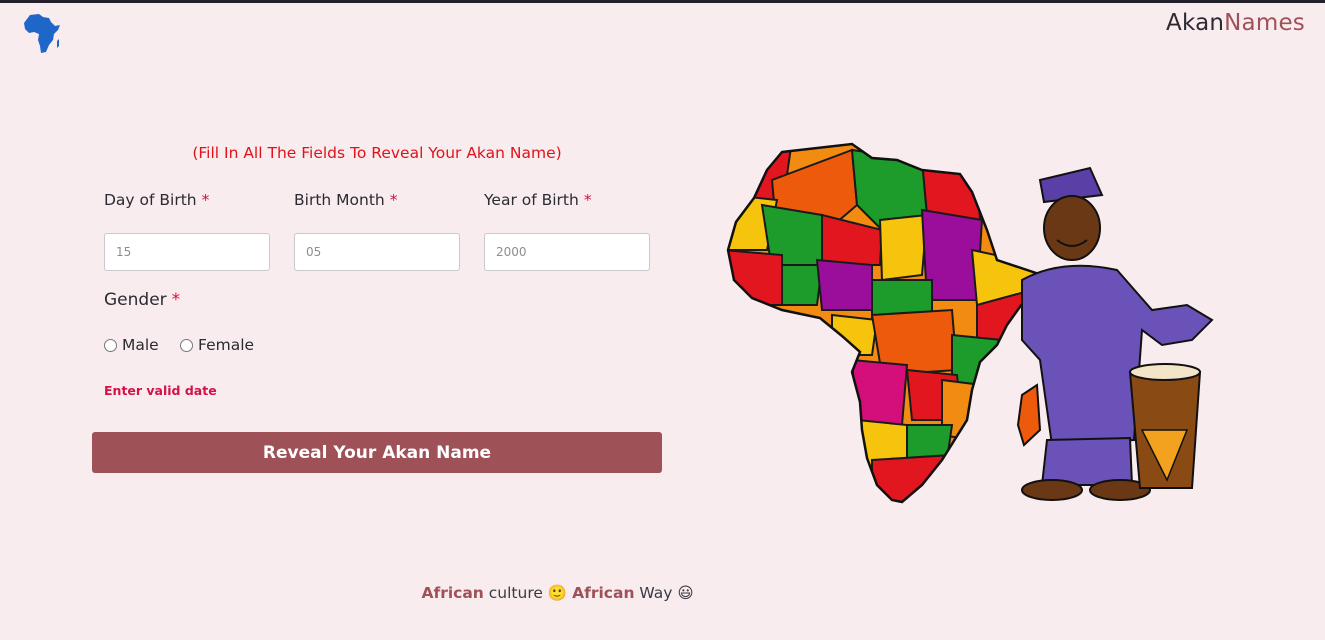 The image size is (1325, 640). I want to click on gender-label-text: Gender, so click(135, 300).